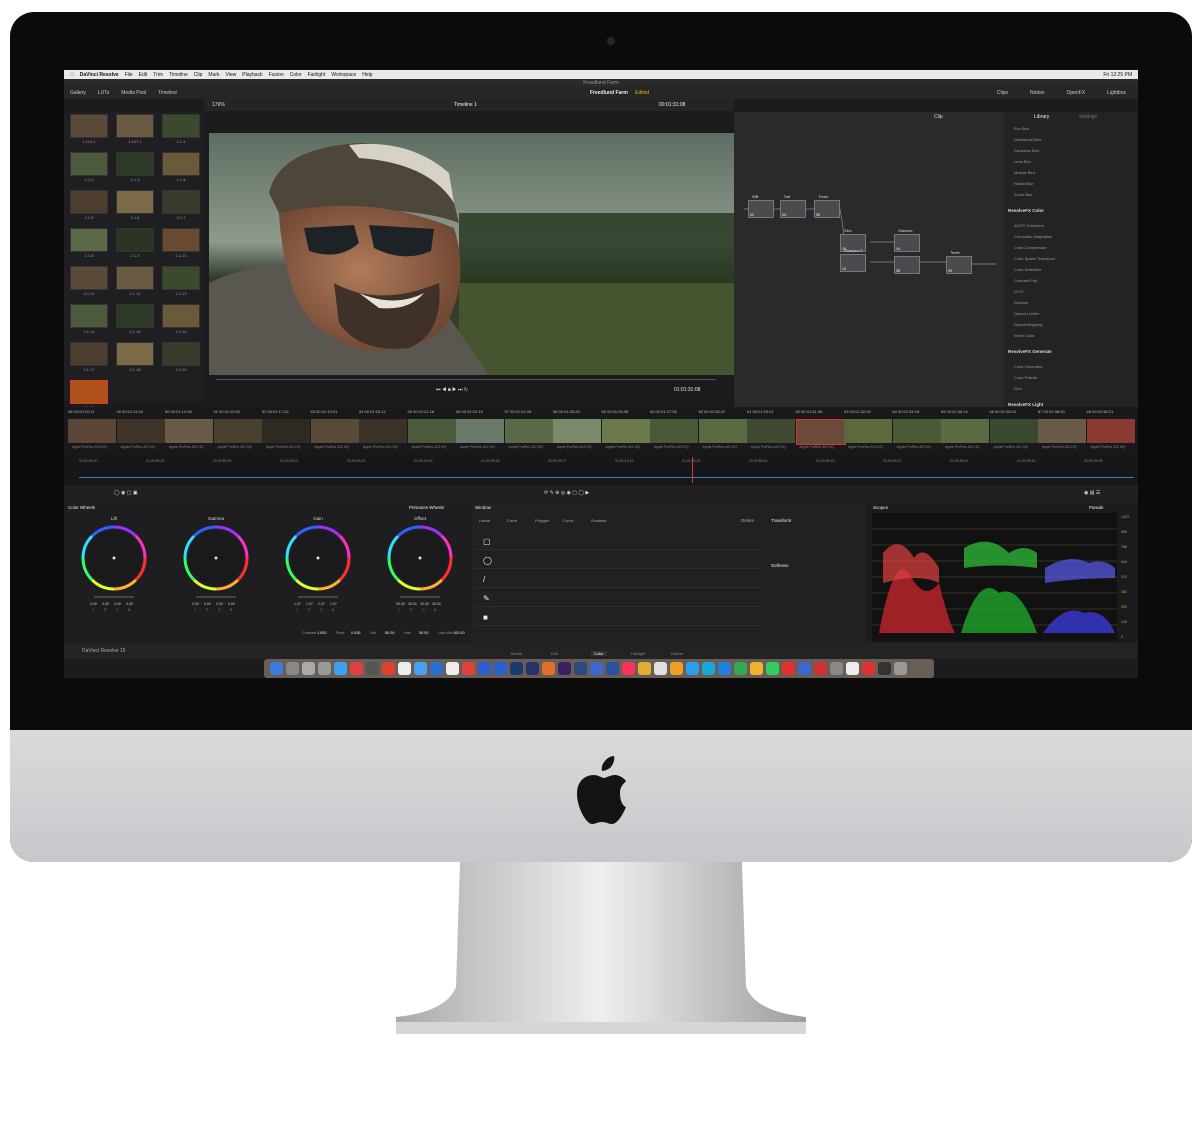  Describe the element at coordinates (135, 205) in the screenshot. I see `gallery-thumbnail: 2.1.6` at that location.